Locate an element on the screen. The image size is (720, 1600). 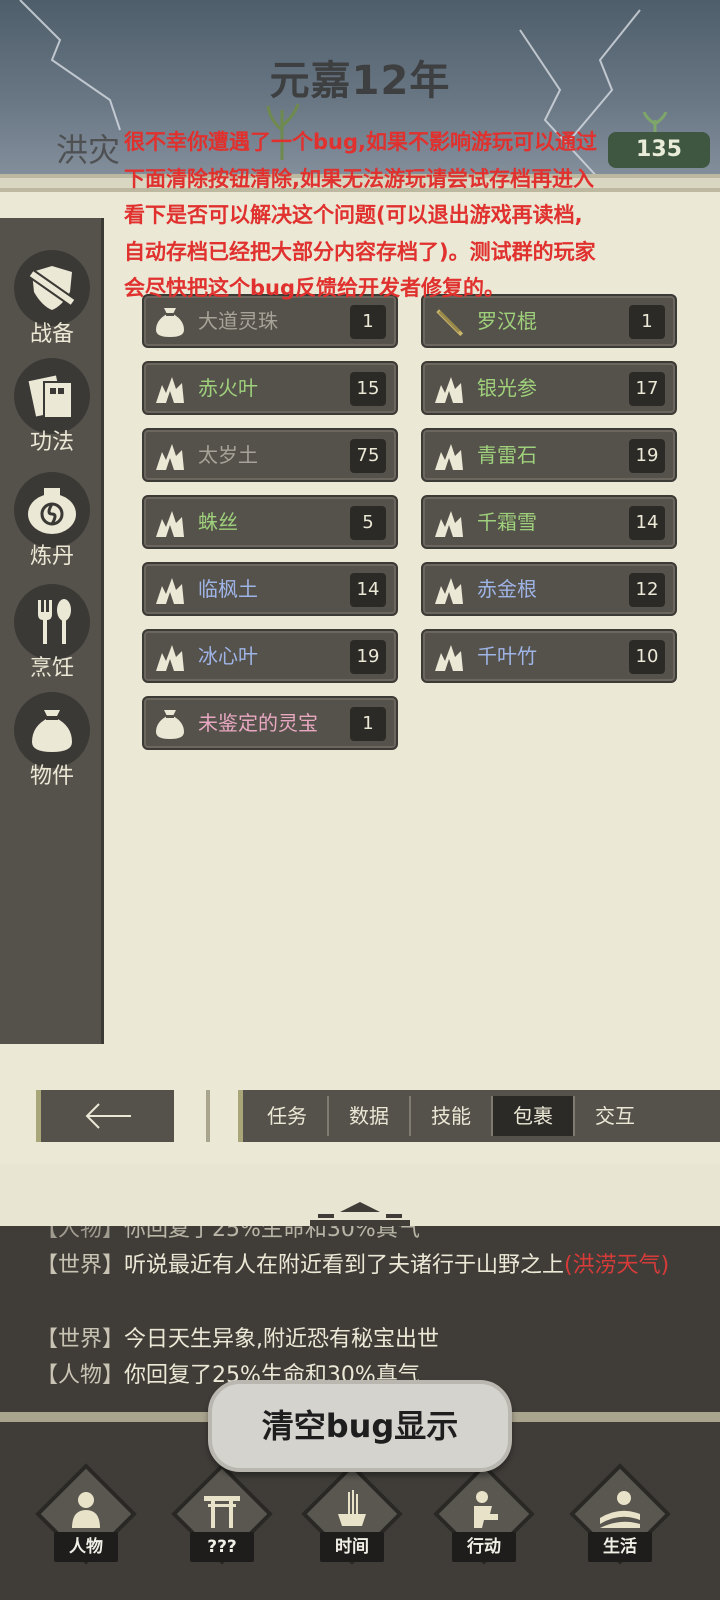
fork-spoon-icon is located at coordinates (52, 622).